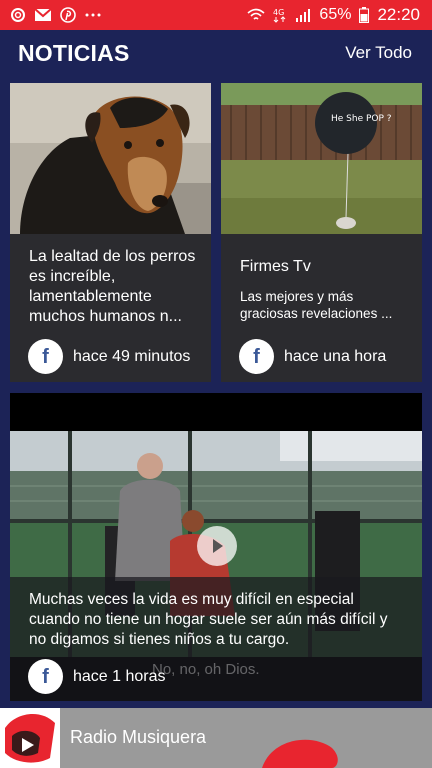 The width and height of the screenshot is (432, 768). Describe the element at coordinates (275, 266) in the screenshot. I see `card-title: Firmes Tv` at that location.